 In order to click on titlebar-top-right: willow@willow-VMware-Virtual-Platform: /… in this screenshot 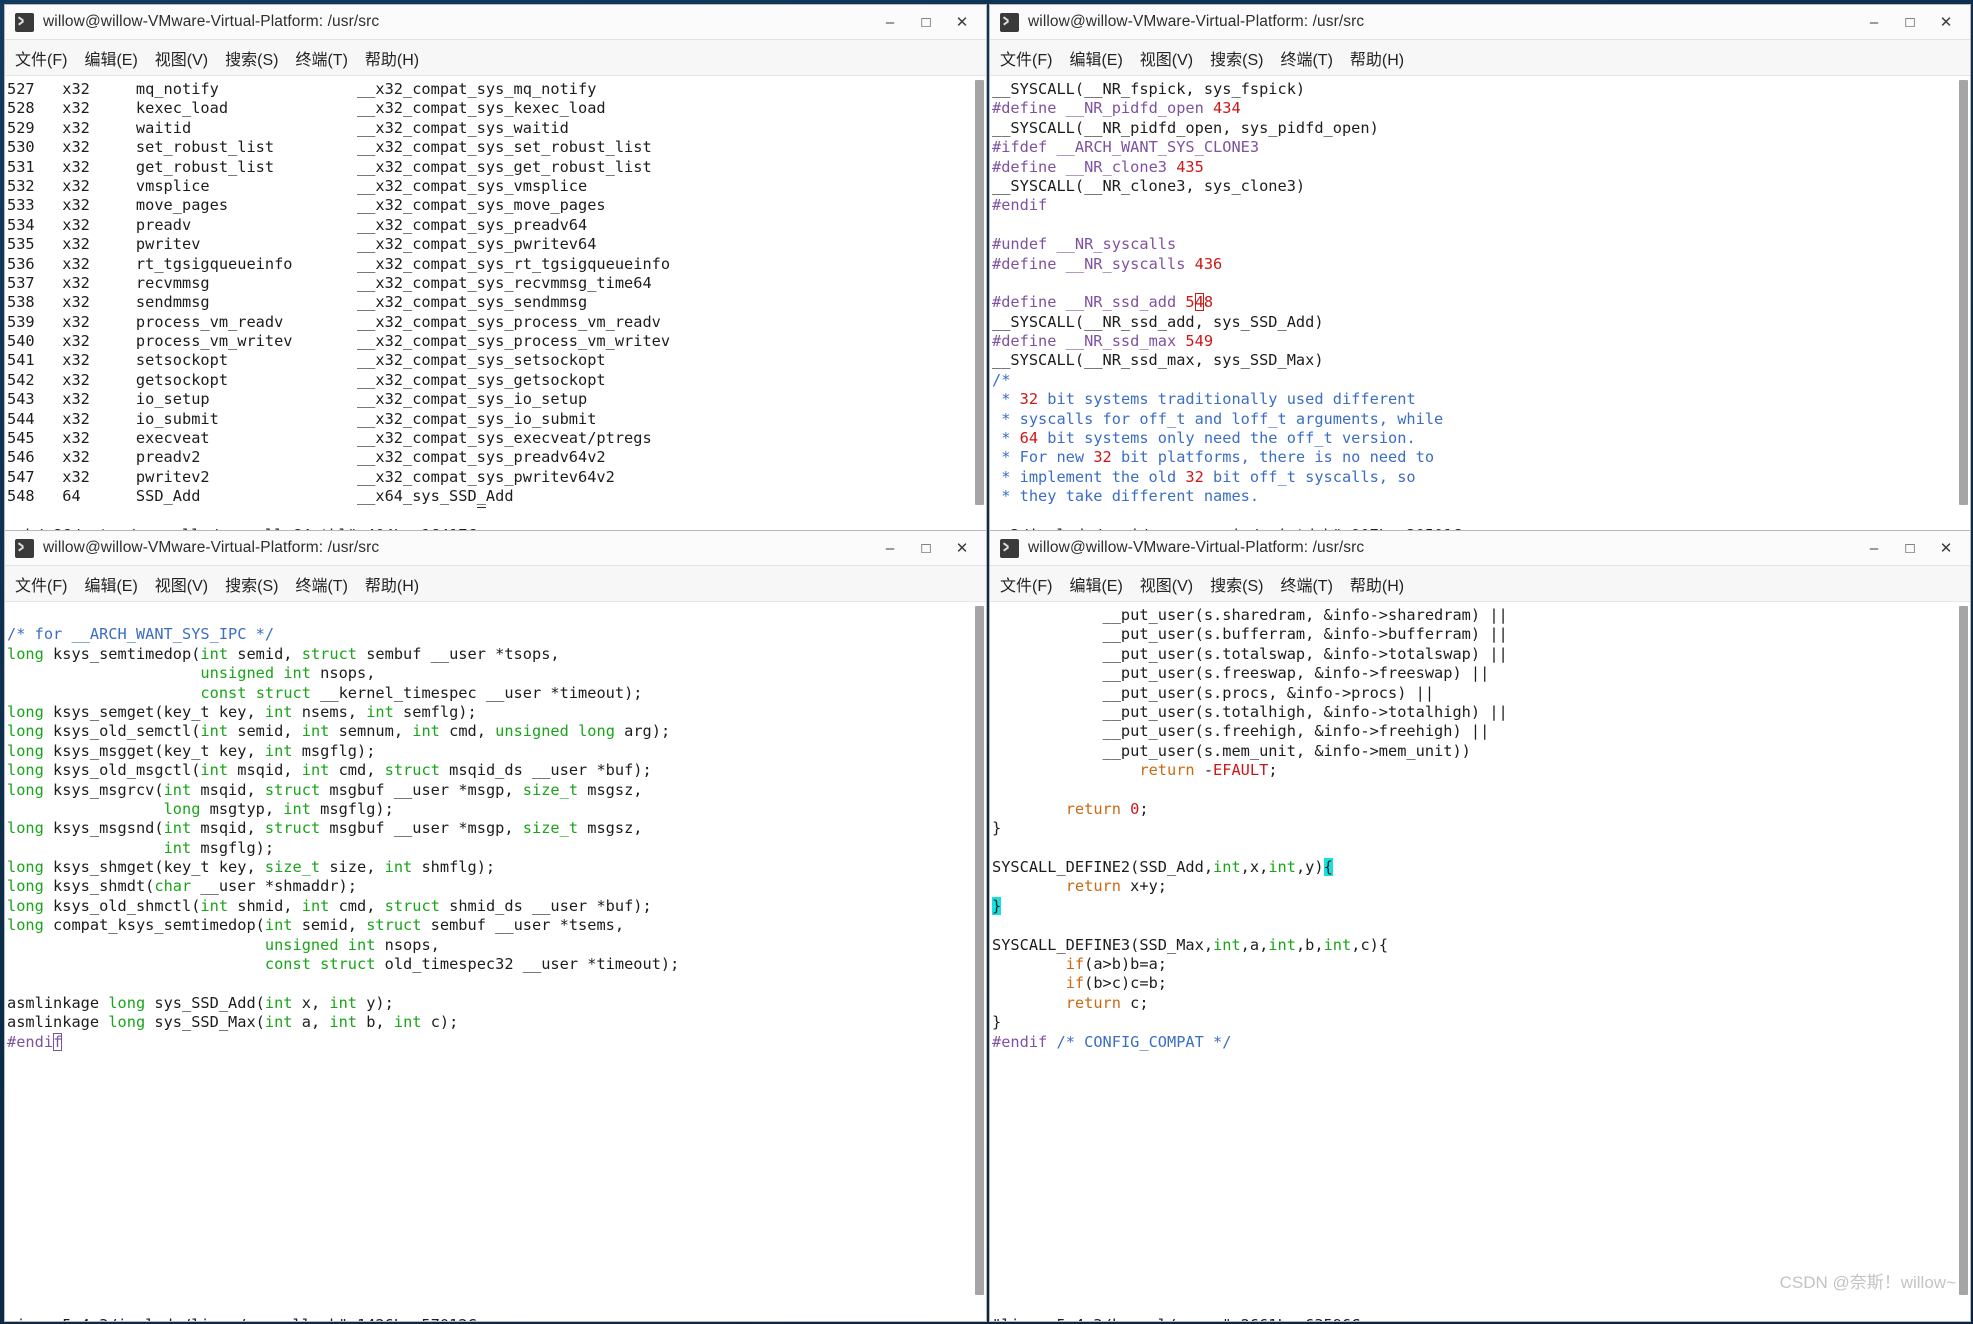, I will do `click(1480, 22)`.